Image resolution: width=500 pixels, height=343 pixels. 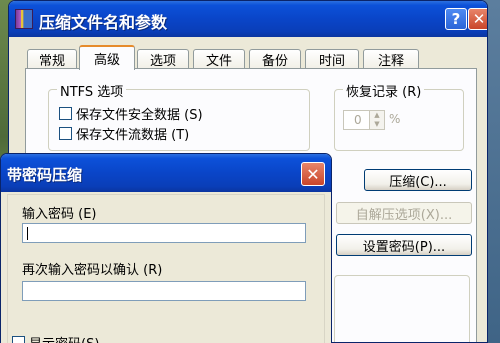 I want to click on recovery-record-value: 0, so click(x=358, y=120).